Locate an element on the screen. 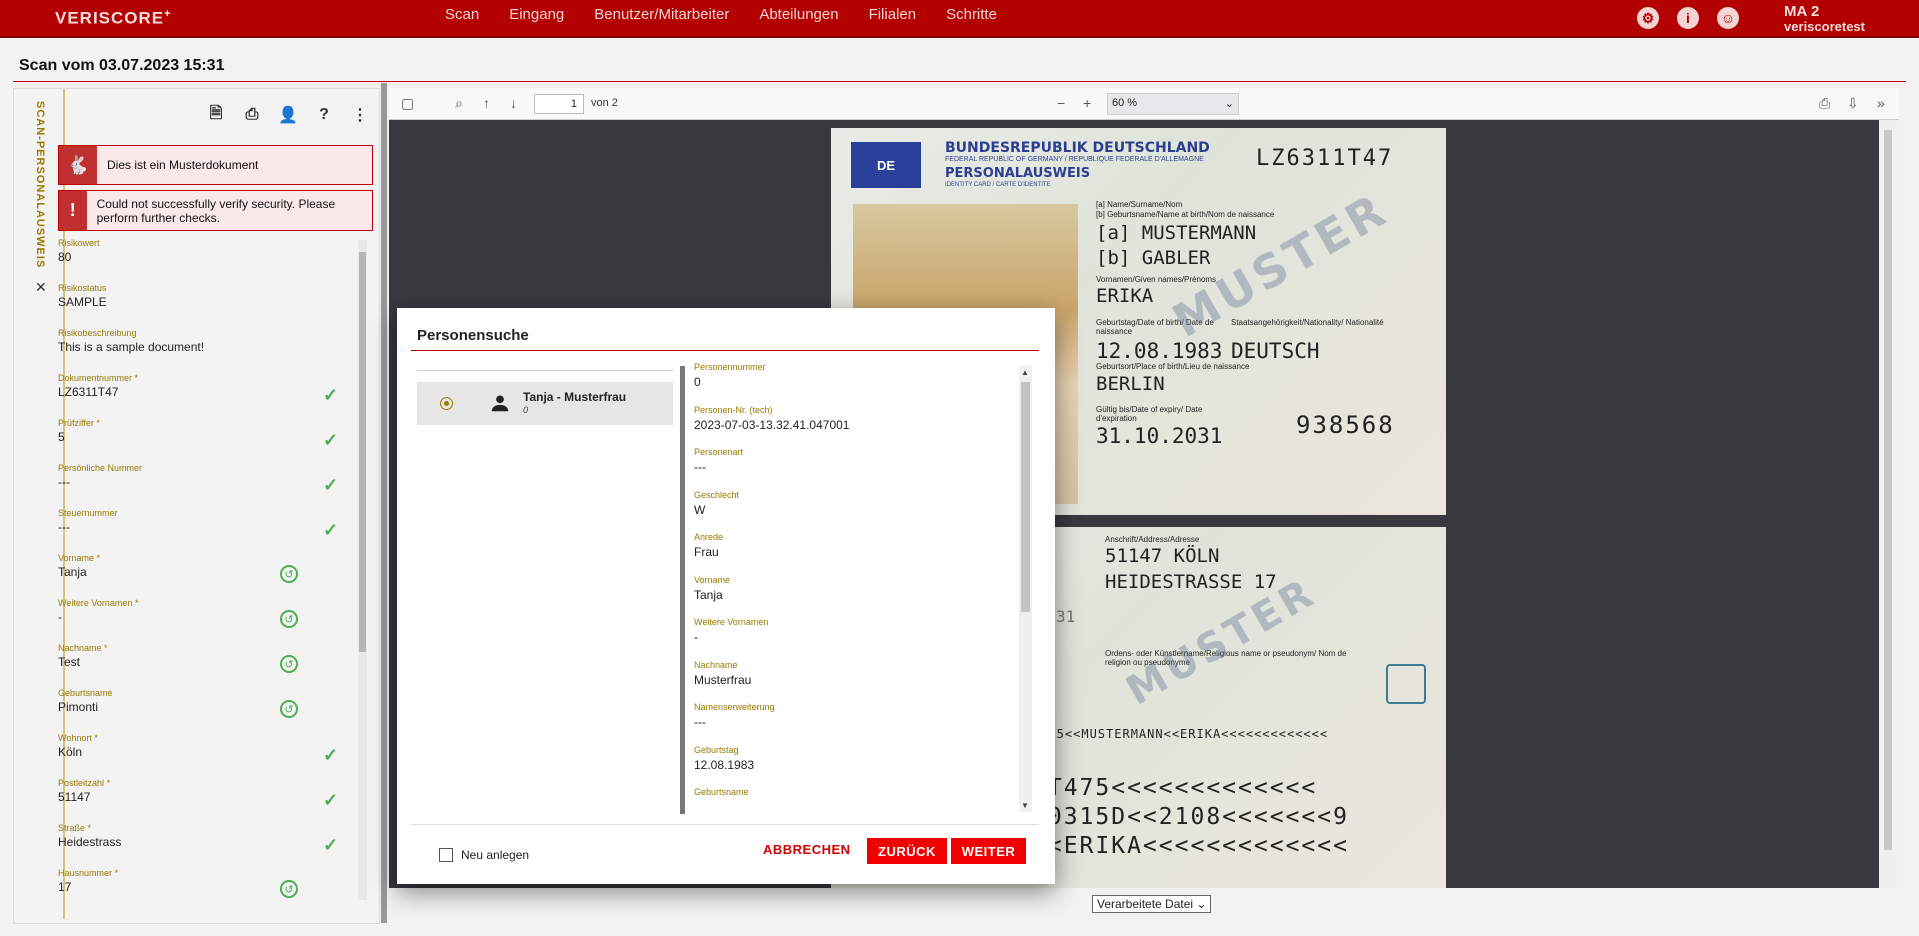 This screenshot has height=936, width=1919. details-scrollbar: ▲ ▼ is located at coordinates (1025, 589).